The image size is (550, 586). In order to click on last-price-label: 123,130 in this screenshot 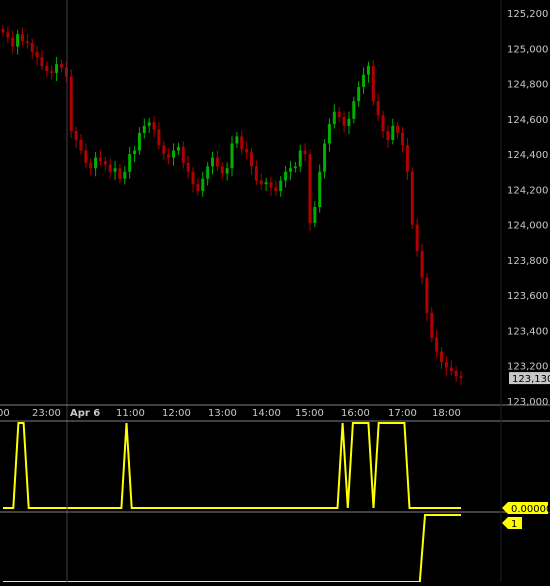, I will do `click(531, 379)`.